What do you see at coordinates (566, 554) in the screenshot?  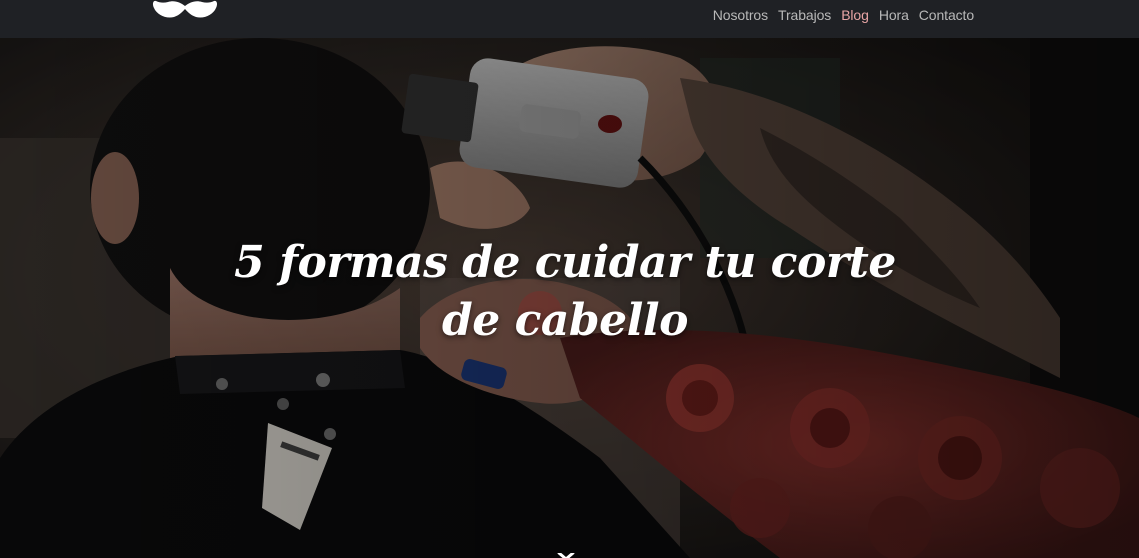 I see `chevron-down-icon` at bounding box center [566, 554].